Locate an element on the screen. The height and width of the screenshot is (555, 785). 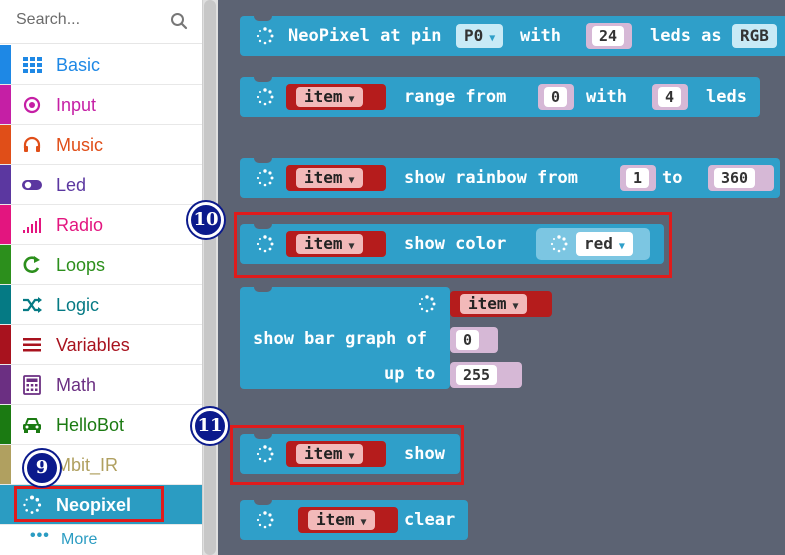
range-count-field: 4 is located at coordinates (670, 97).